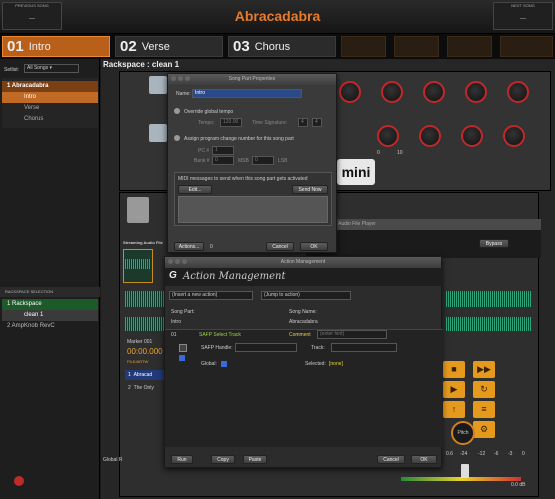 Image resolution: width=555 pixels, height=499 pixels. I want to click on track-name: Abracad, so click(143, 375).